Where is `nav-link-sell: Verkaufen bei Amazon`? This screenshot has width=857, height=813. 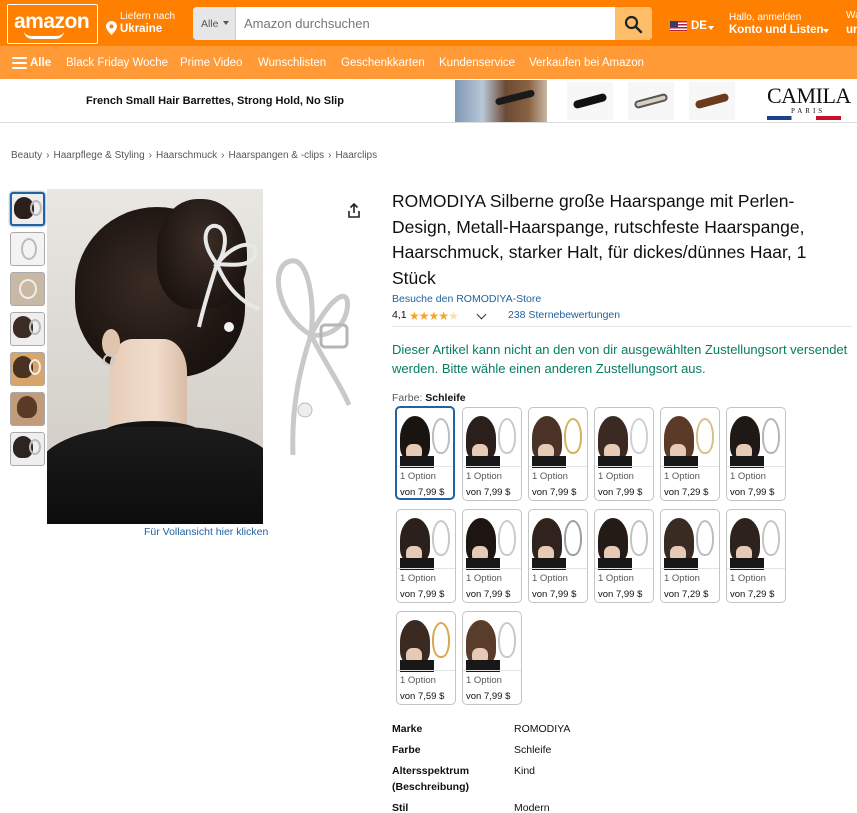
nav-link-sell: Verkaufen bei Amazon is located at coordinates (586, 63).